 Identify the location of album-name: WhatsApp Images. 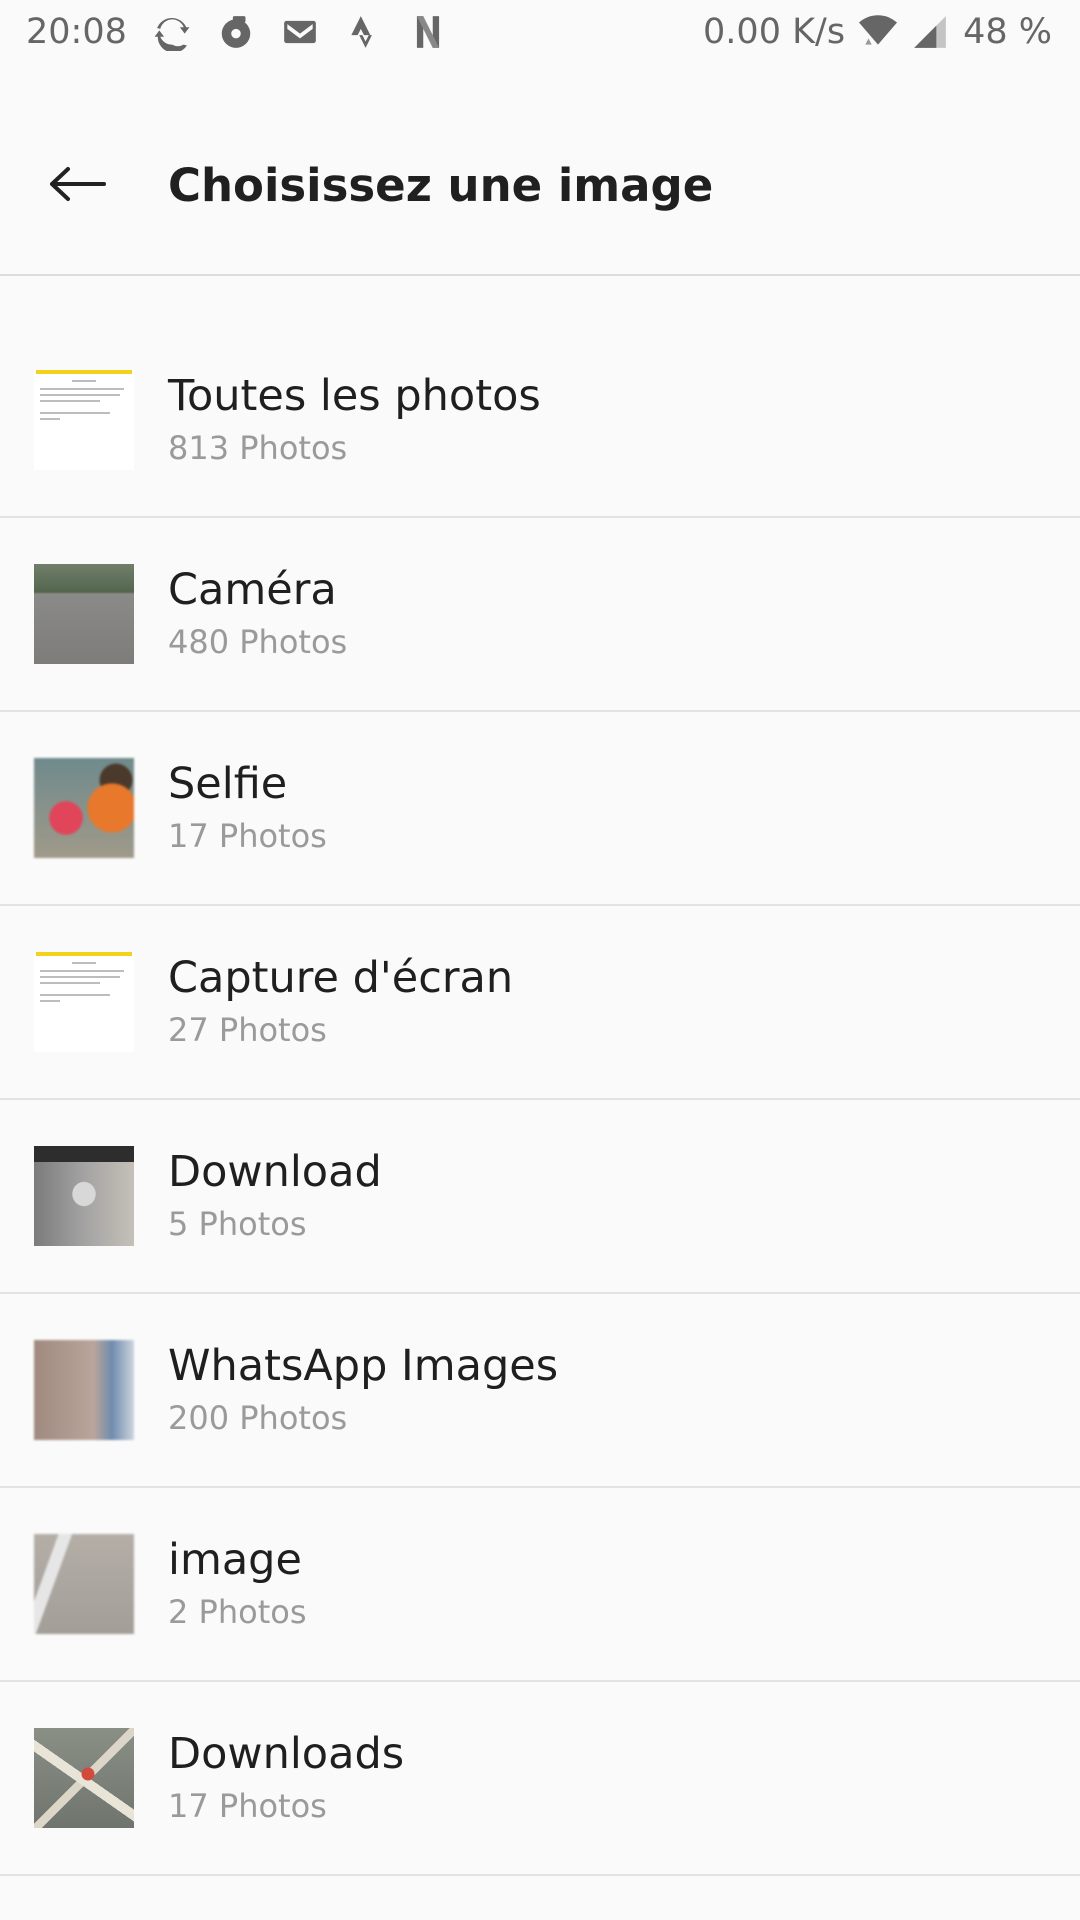
(363, 1366).